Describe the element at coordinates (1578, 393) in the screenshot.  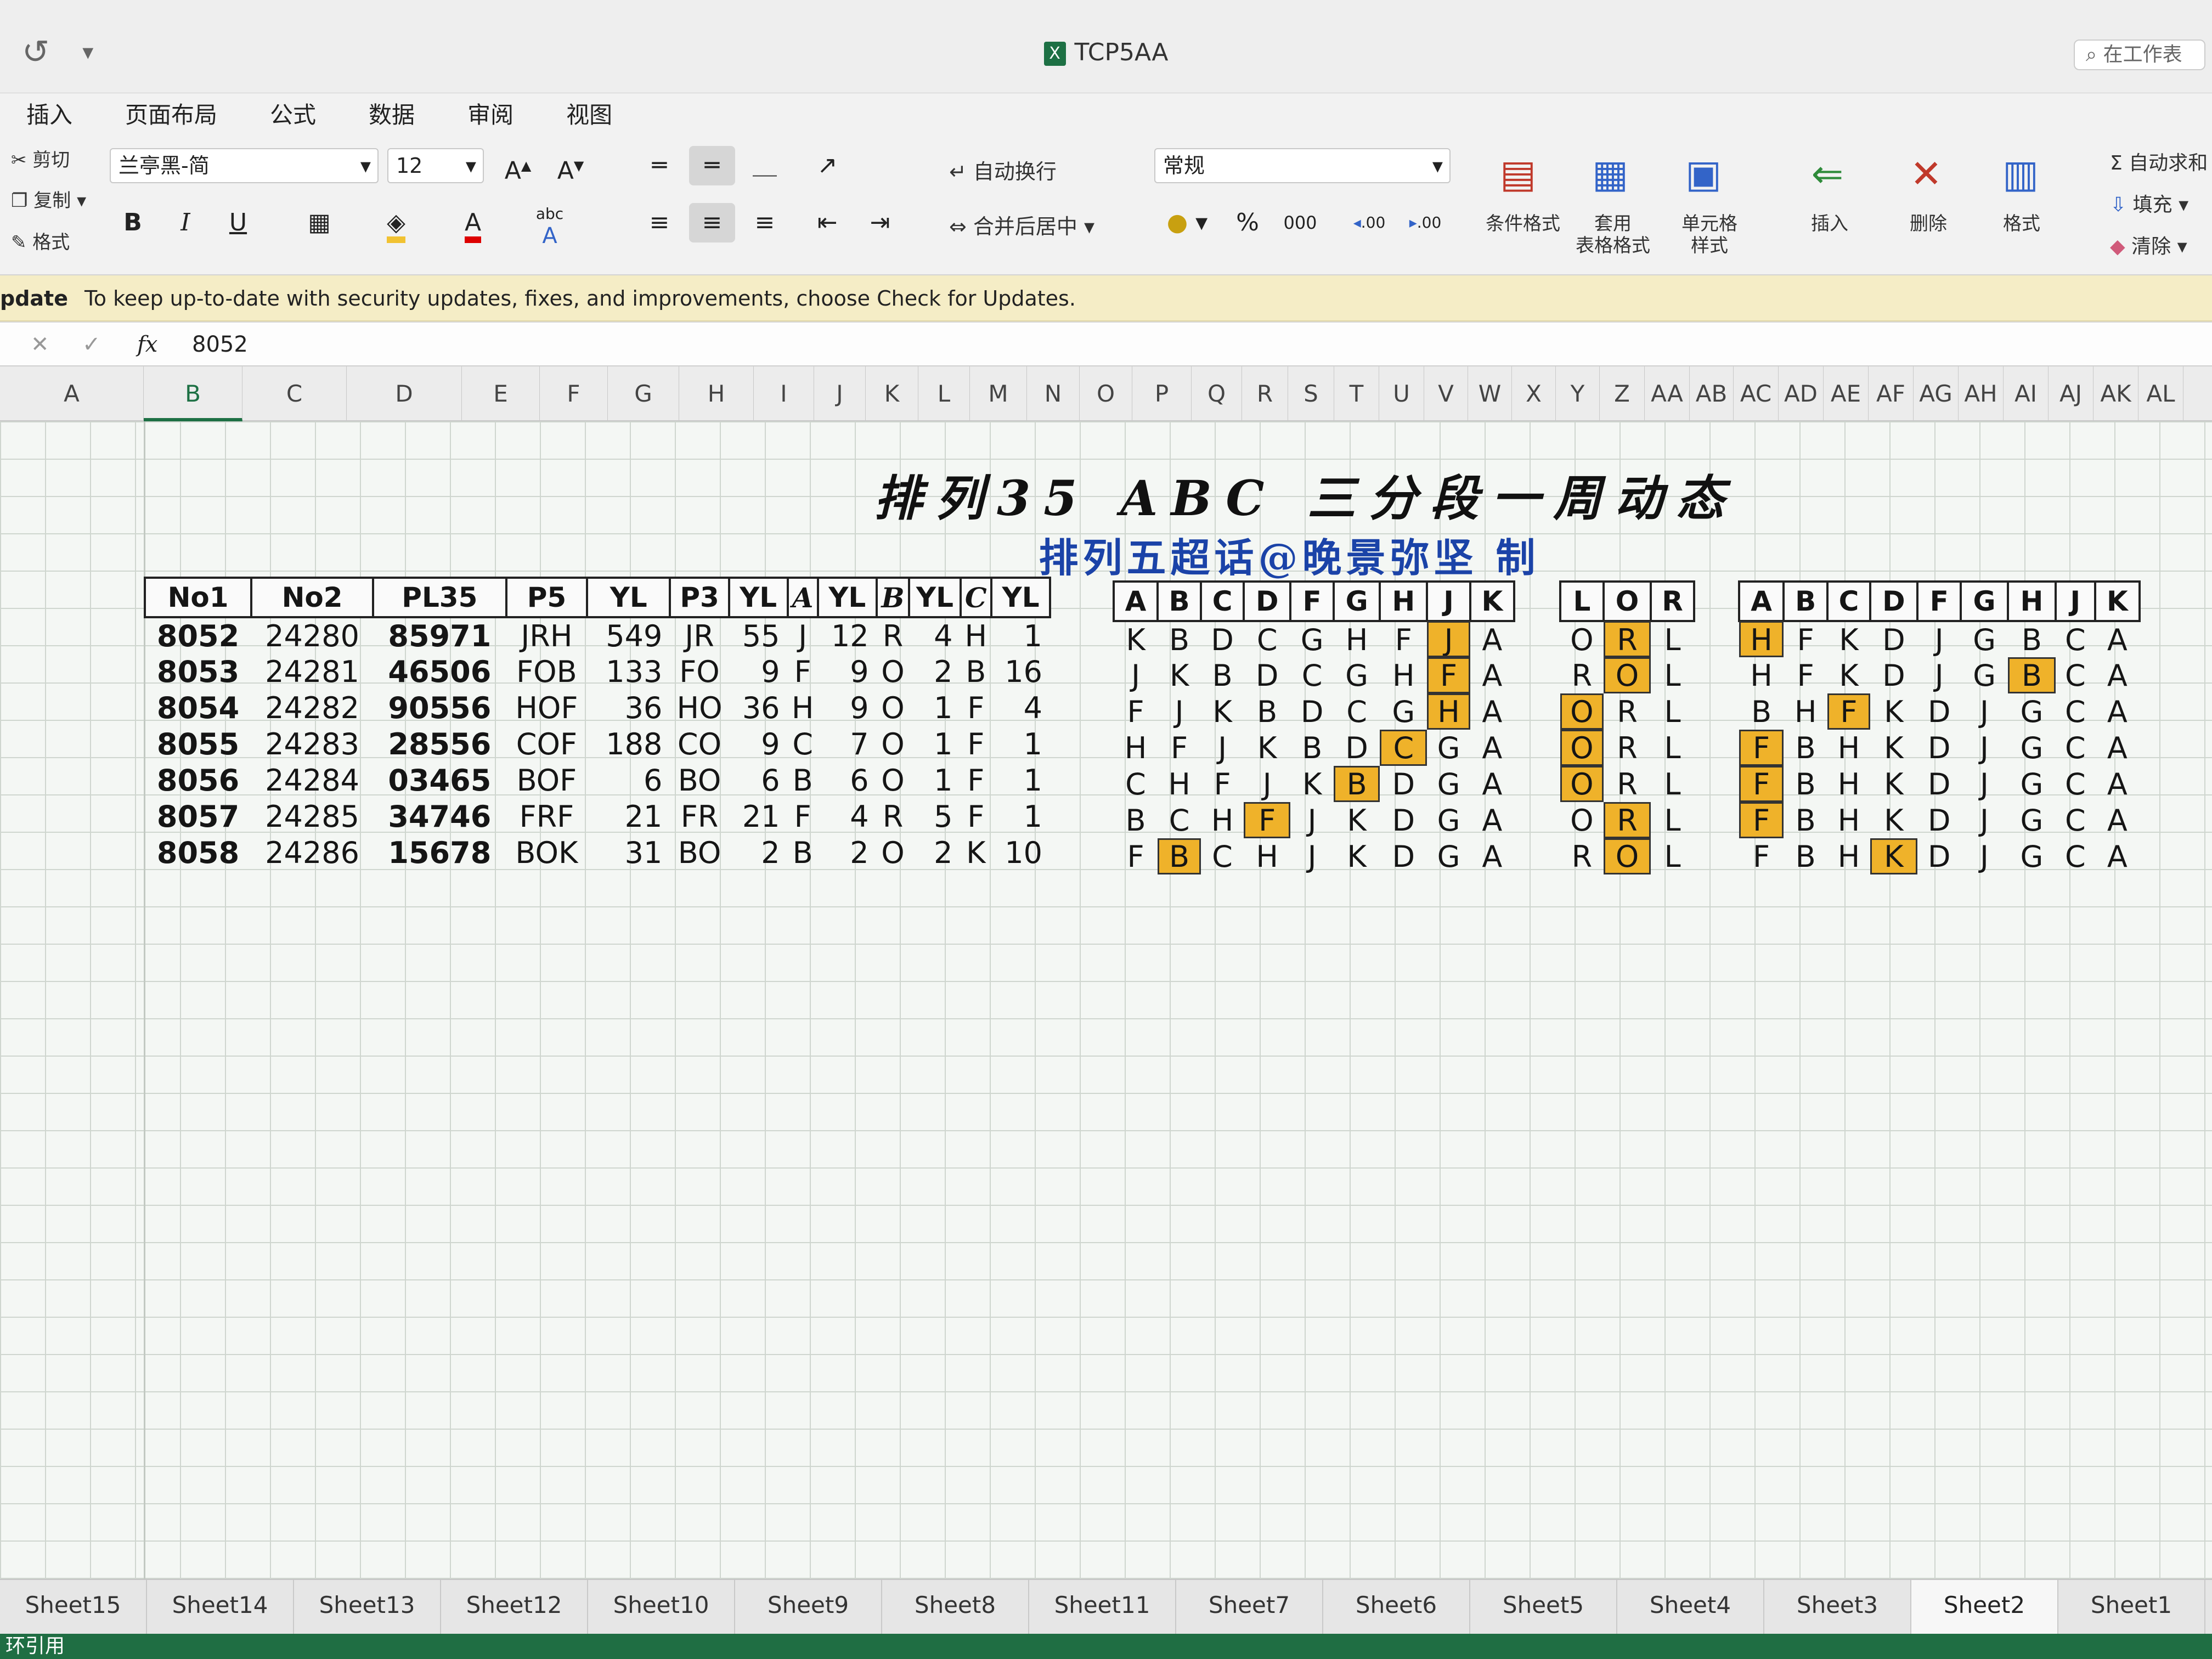
I see `column-header-y: Y` at that location.